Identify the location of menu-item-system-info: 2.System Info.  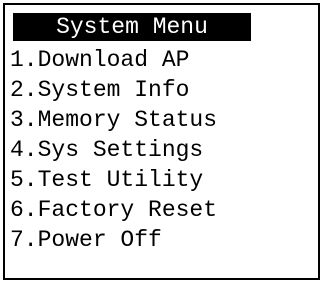
(113, 90).